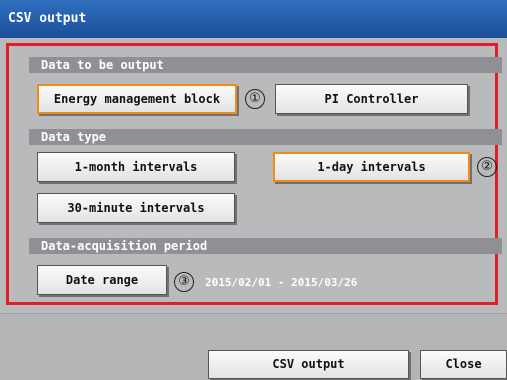 Image resolution: width=507 pixels, height=380 pixels. Describe the element at coordinates (255, 99) in the screenshot. I see `marker-1: ①` at that location.